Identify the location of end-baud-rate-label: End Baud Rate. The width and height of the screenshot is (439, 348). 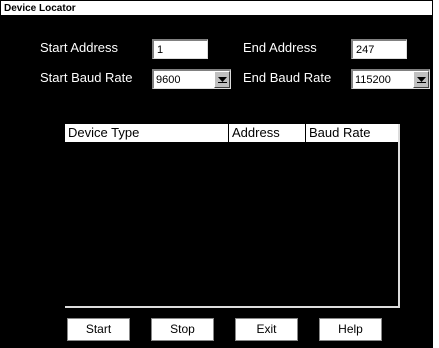
(287, 77).